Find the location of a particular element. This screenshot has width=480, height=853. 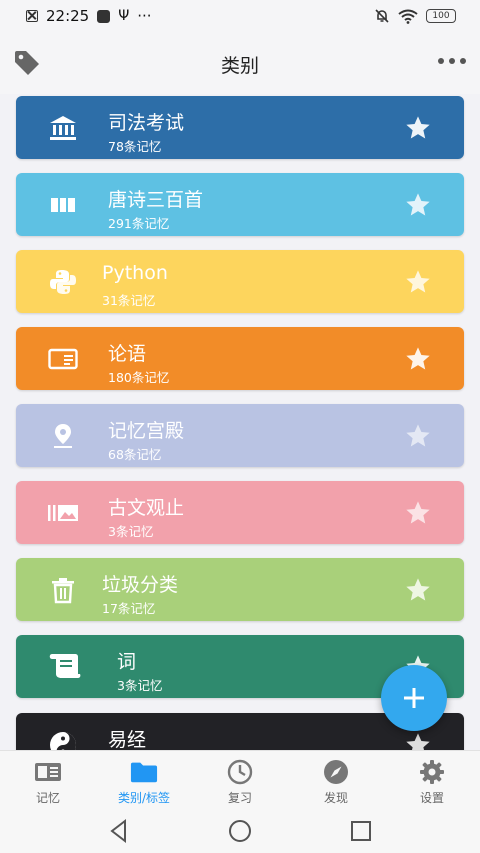

nav-label: 复习 is located at coordinates (239, 798).